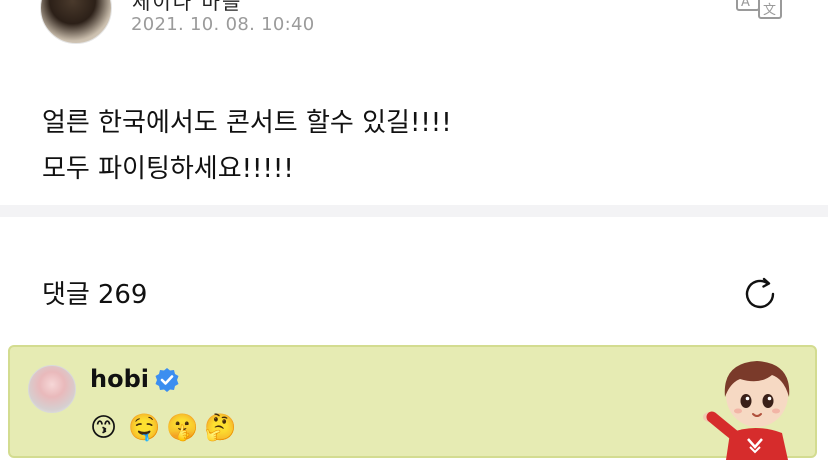 The width and height of the screenshot is (828, 474). I want to click on svg-text: 文, so click(769, 10).